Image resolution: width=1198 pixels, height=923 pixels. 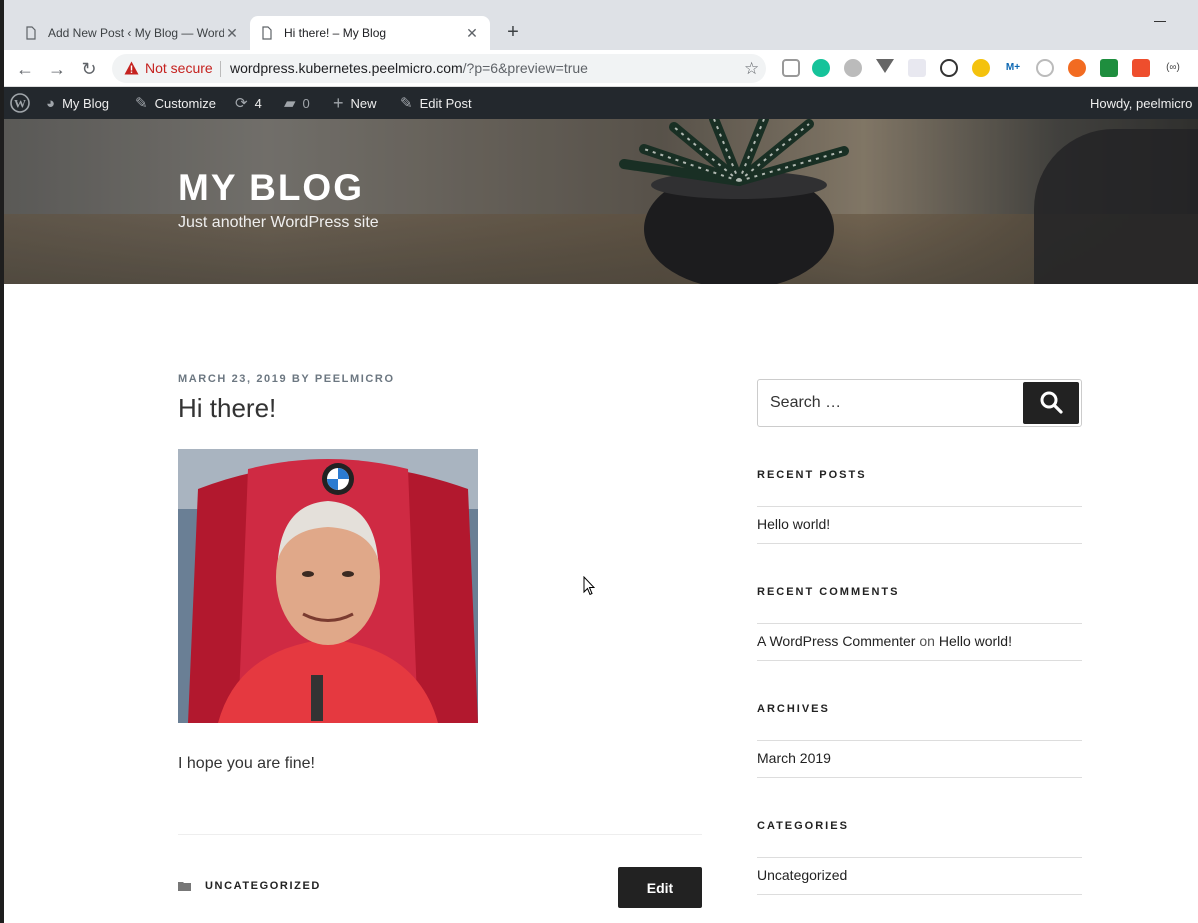 What do you see at coordinates (184, 886) in the screenshot?
I see `folder-icon` at bounding box center [184, 886].